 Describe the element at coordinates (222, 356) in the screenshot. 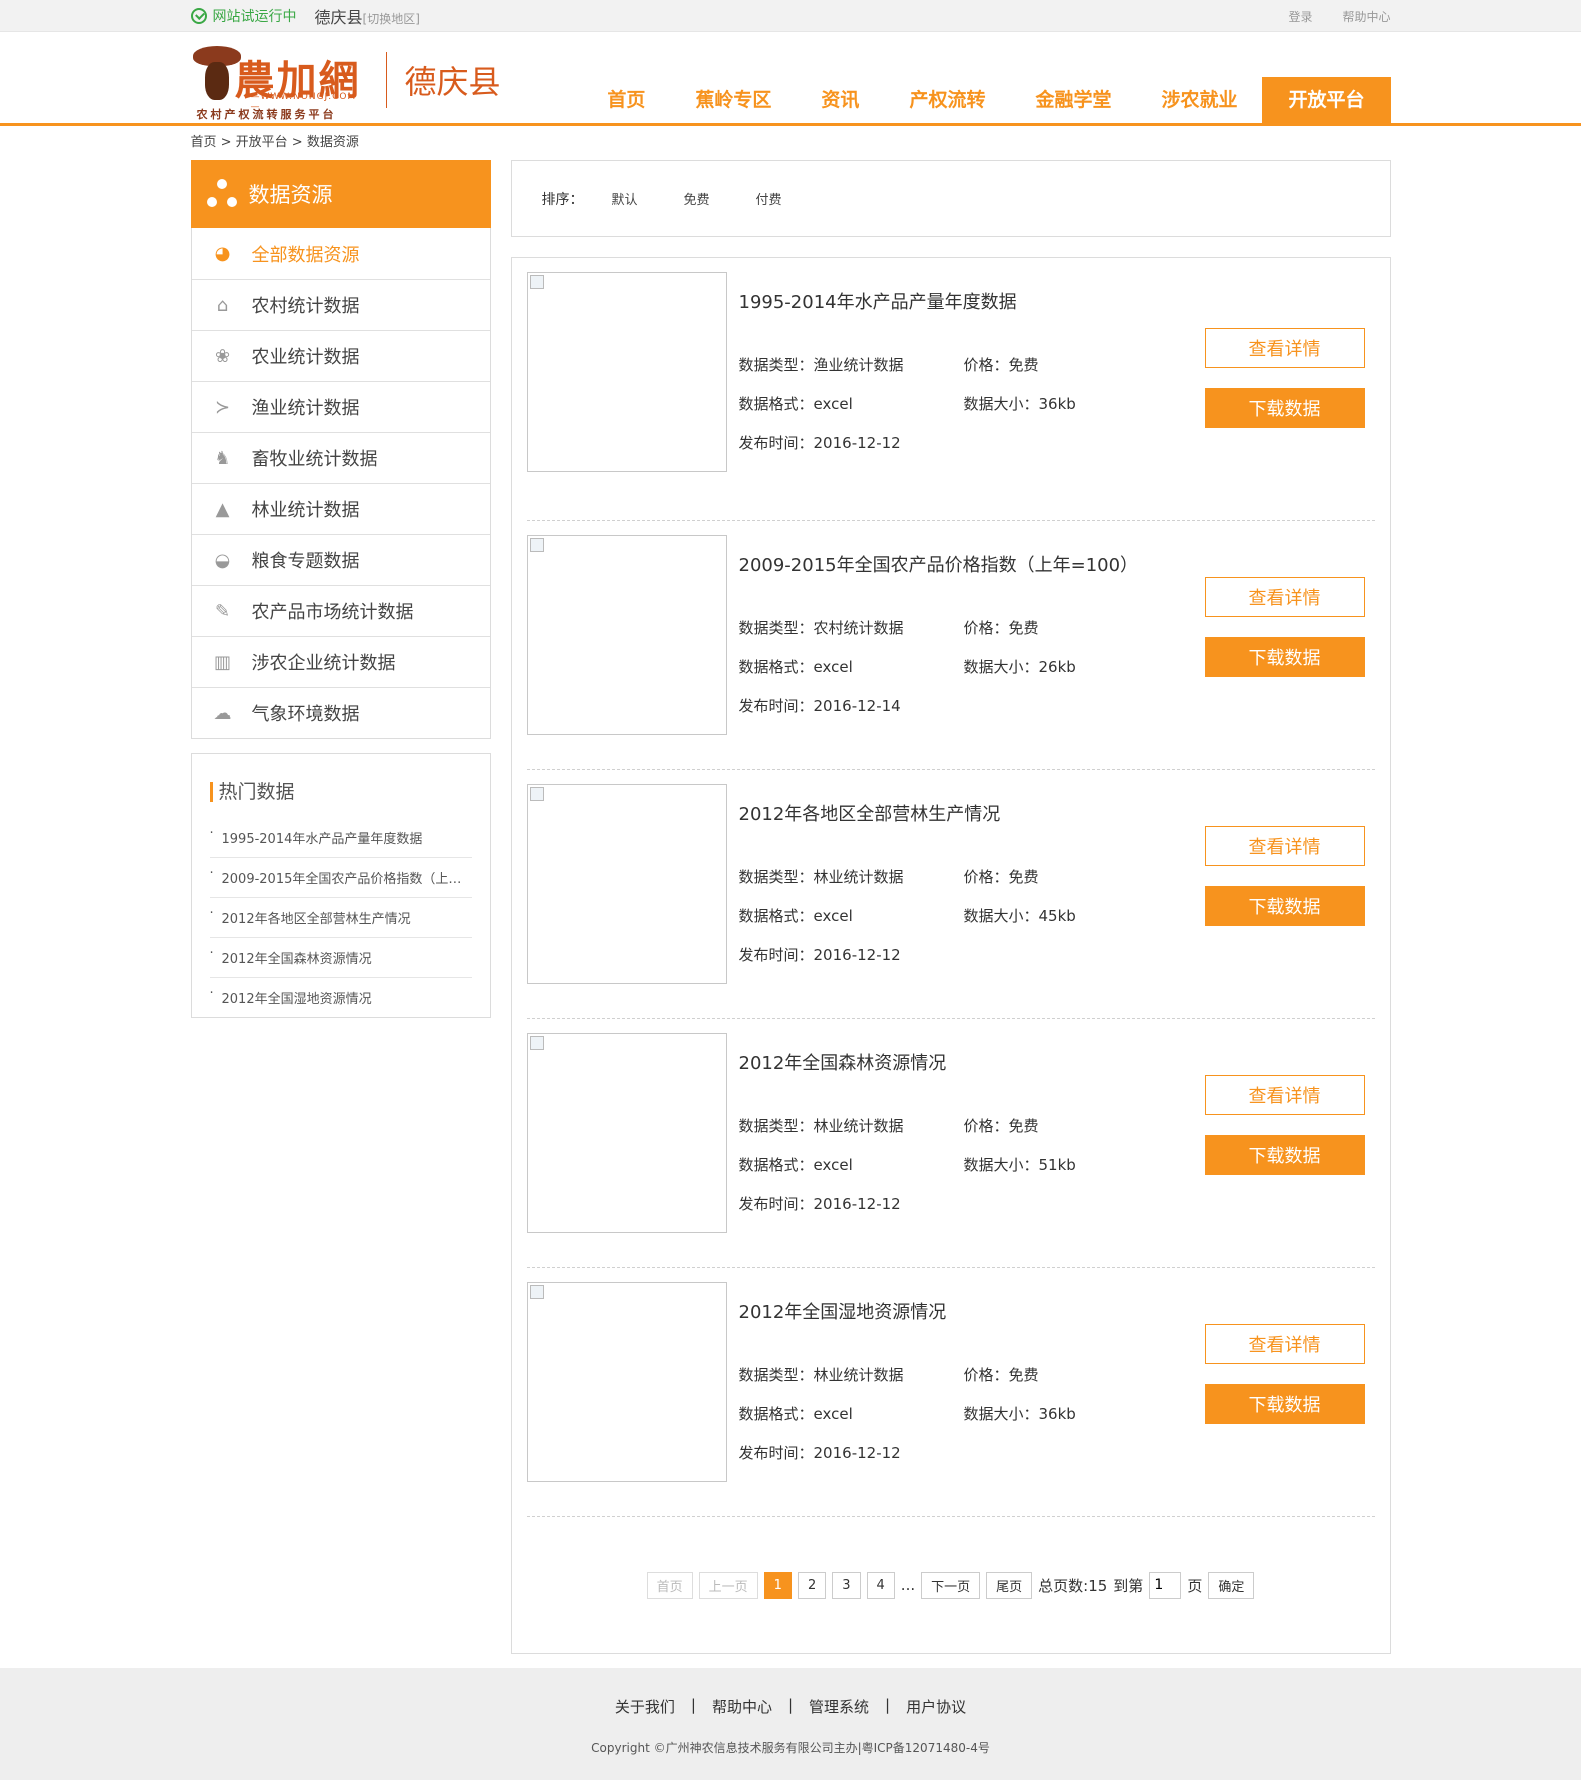

I see `plant-icon: ❀` at that location.